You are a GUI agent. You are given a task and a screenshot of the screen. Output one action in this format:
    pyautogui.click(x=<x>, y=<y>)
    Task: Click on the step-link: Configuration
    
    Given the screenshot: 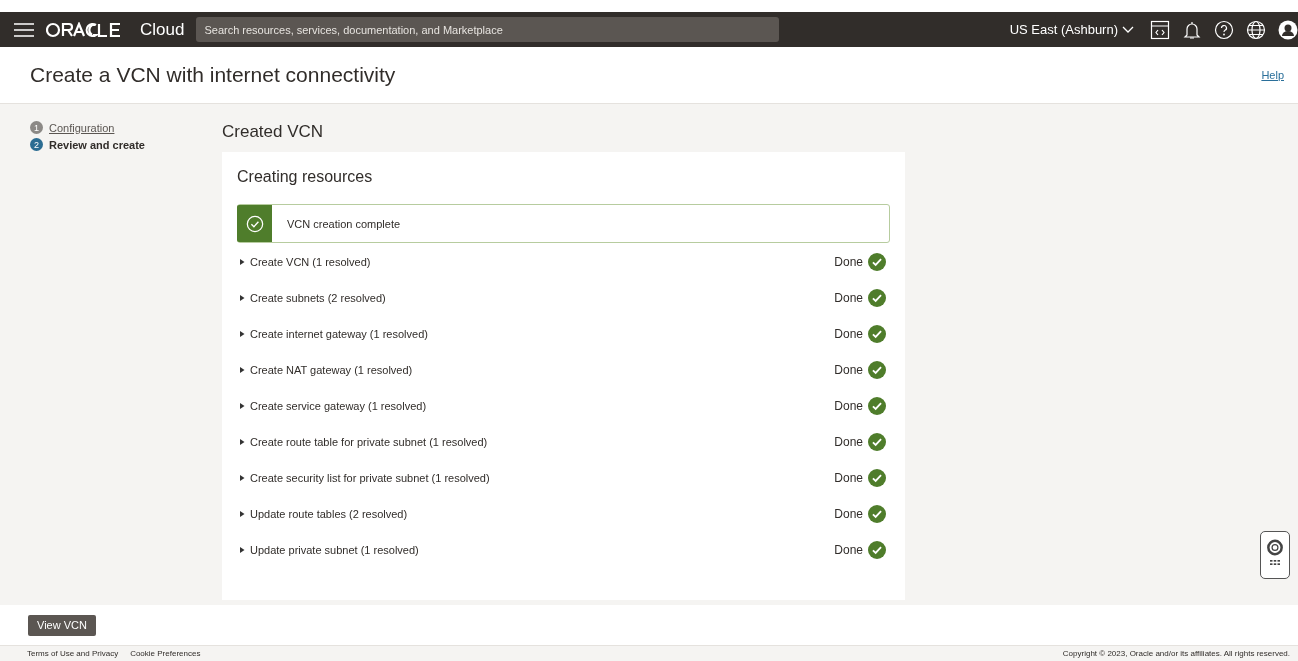 What is the action you would take?
    pyautogui.click(x=82, y=127)
    